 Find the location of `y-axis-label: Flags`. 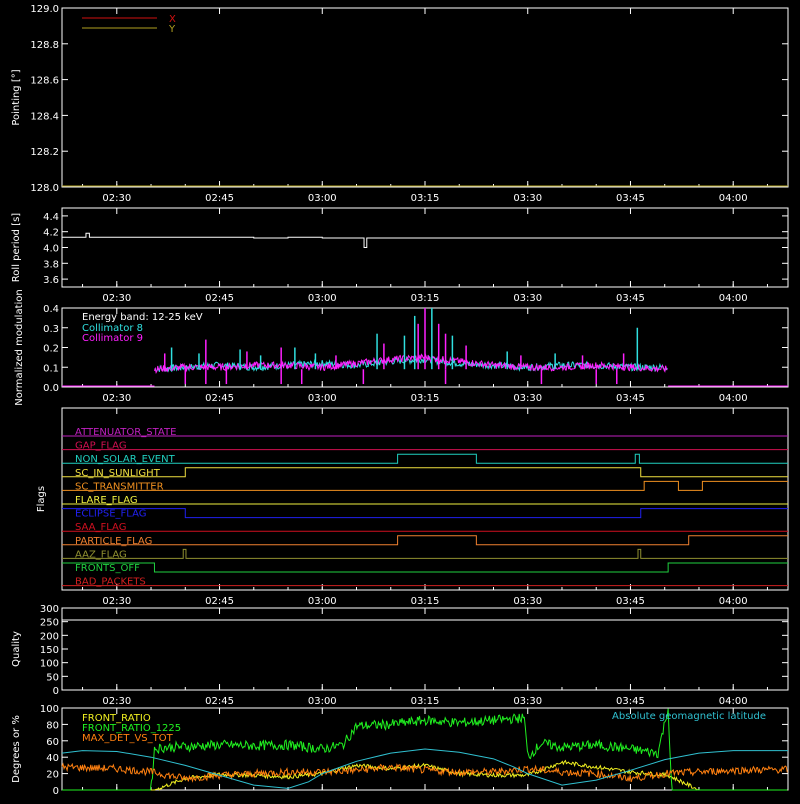

y-axis-label: Flags is located at coordinates (41, 499).